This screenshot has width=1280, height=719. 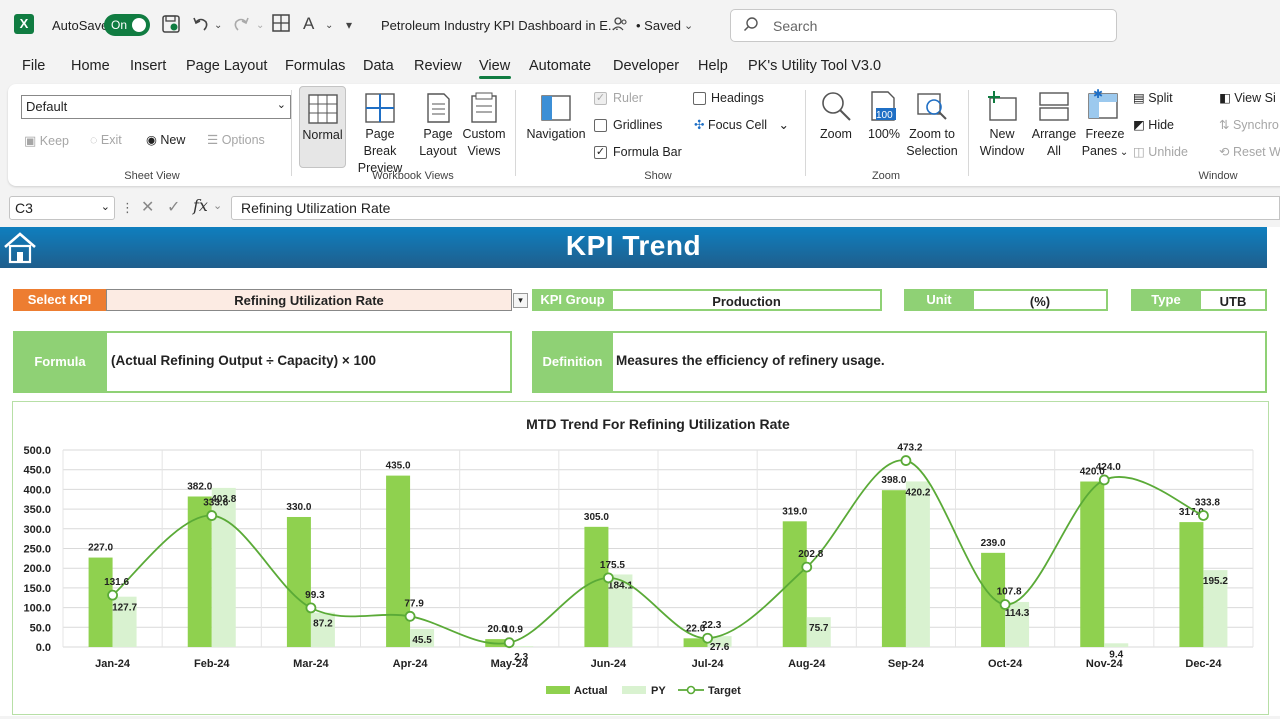 I want to click on x-tick-label: Jul-24, so click(x=708, y=664).